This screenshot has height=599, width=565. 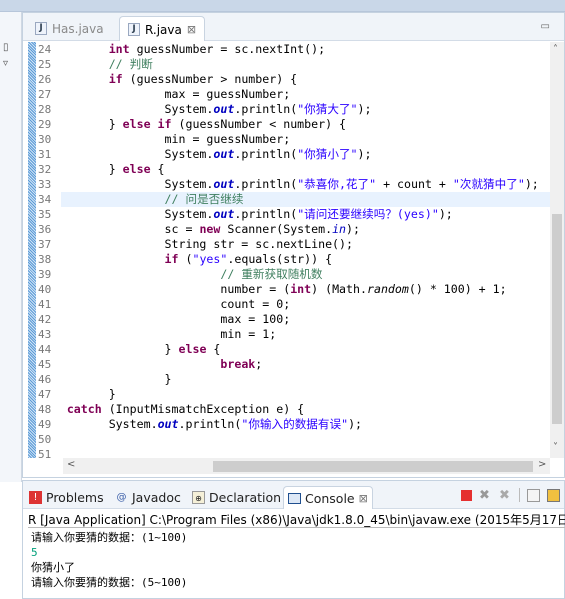 What do you see at coordinates (71, 464) in the screenshot?
I see `scroll-left-icon: <` at bounding box center [71, 464].